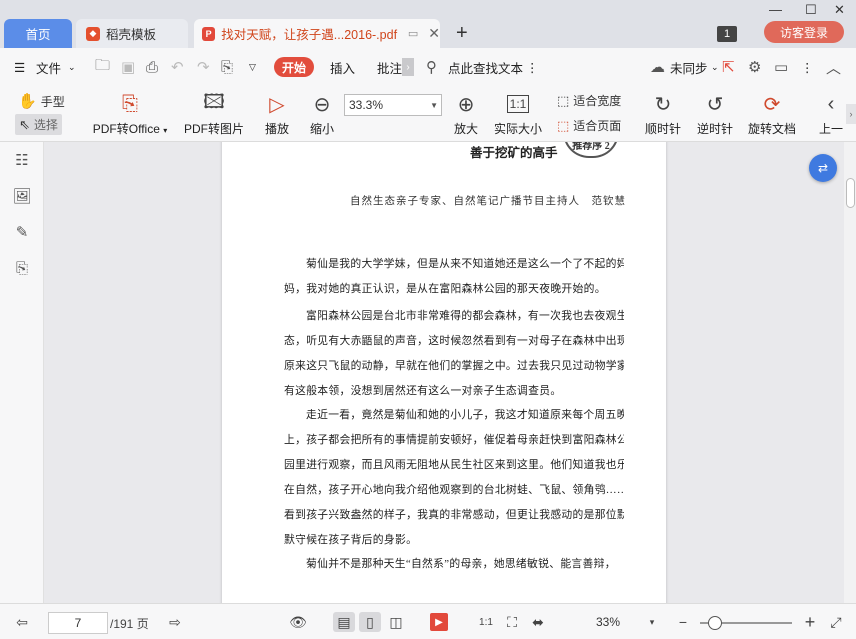  What do you see at coordinates (209, 33) in the screenshot?
I see `pdf-file-icon: P` at bounding box center [209, 33].